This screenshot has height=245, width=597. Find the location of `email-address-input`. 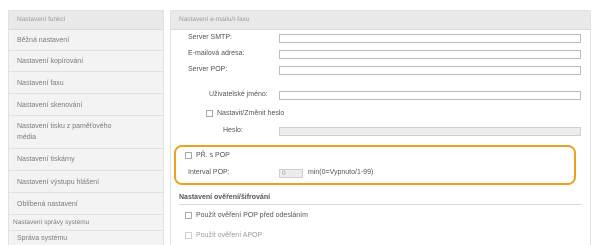

email-address-input is located at coordinates (430, 54).